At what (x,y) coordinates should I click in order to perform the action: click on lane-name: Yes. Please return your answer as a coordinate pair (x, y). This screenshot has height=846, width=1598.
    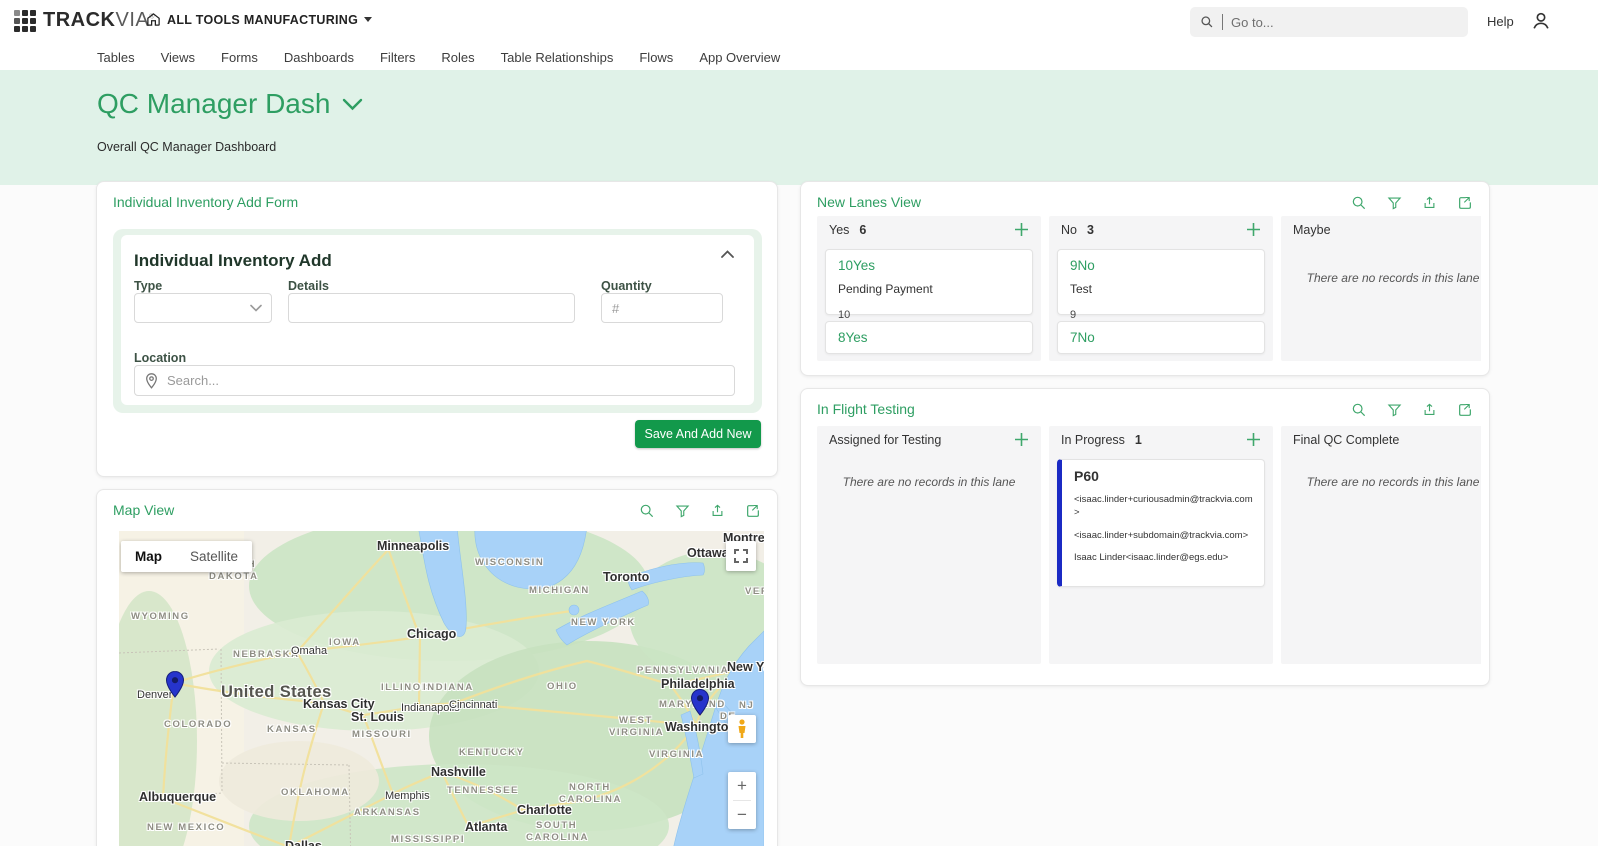
    Looking at the image, I should click on (839, 229).